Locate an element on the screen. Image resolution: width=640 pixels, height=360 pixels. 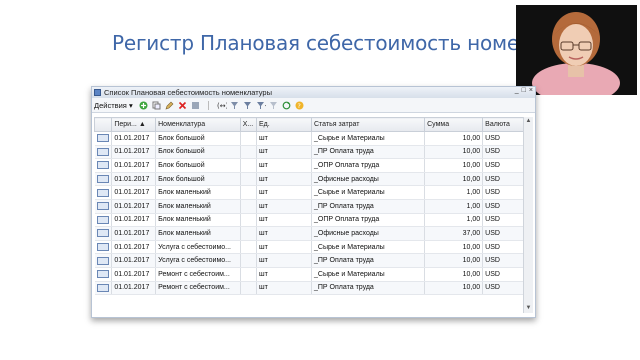
maximize-button: □ is located at coordinates (524, 90).